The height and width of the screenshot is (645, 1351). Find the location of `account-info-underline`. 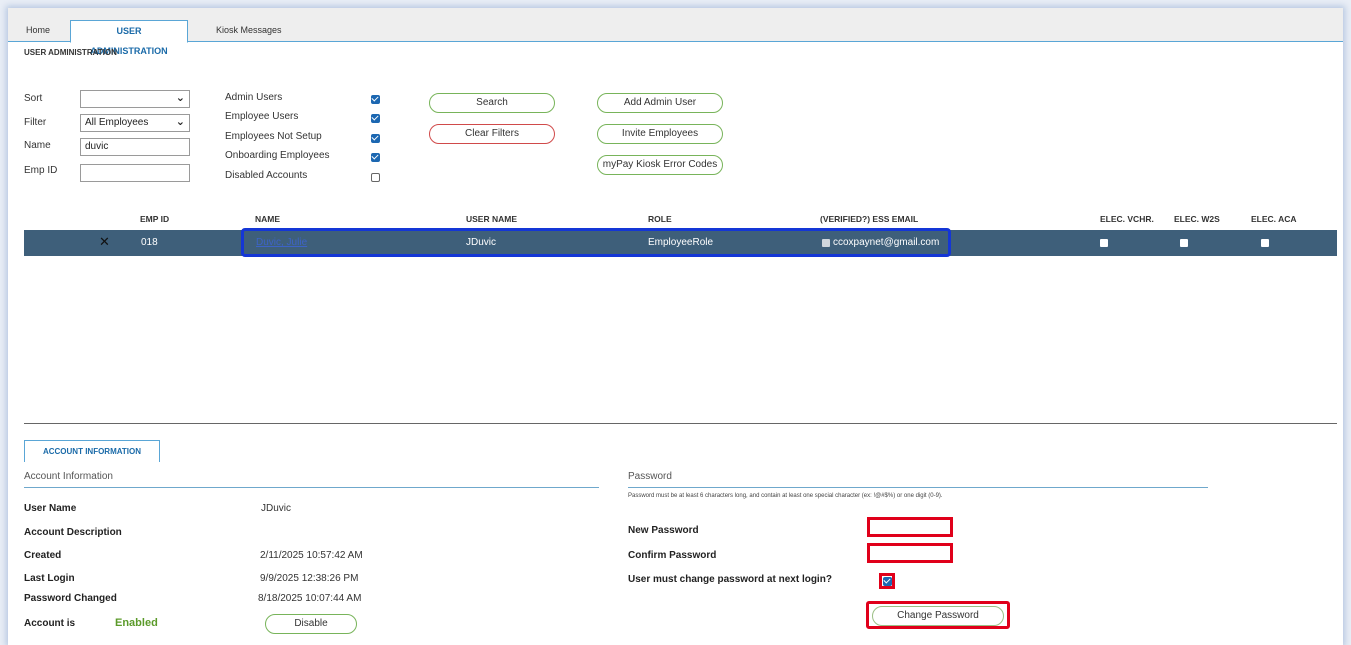

account-info-underline is located at coordinates (311, 487).